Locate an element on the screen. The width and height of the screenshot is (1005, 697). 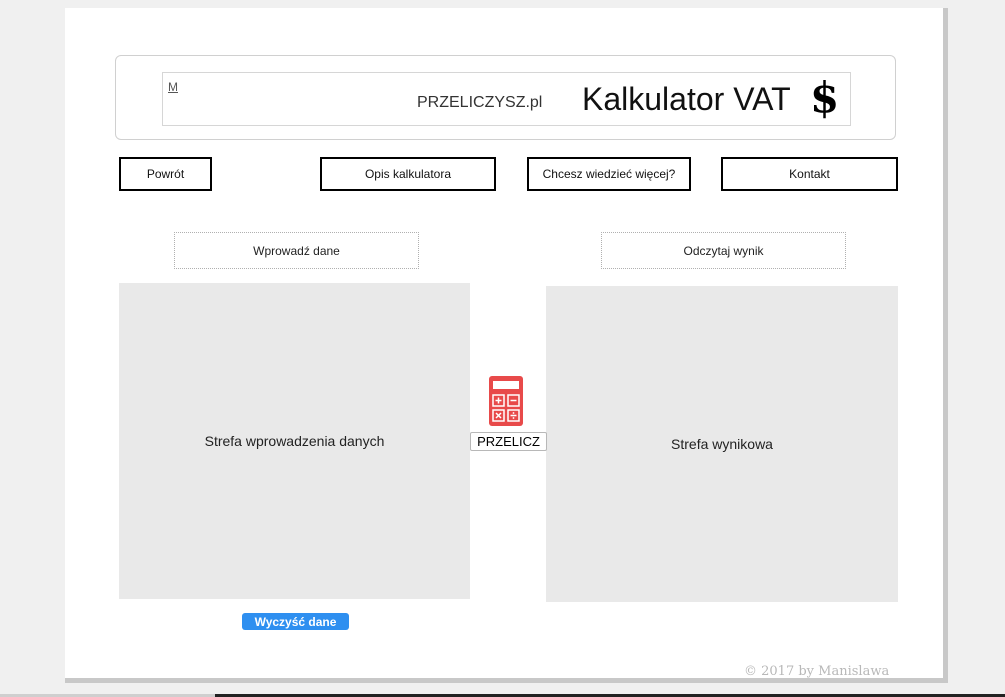
brand-mark: M is located at coordinates (173, 87).